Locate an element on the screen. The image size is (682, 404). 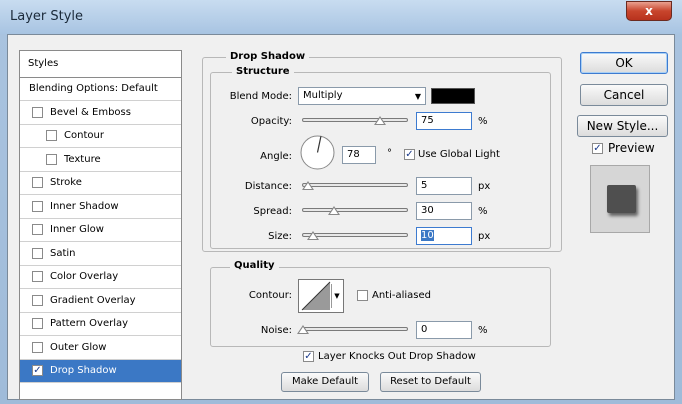
ok-button: OK is located at coordinates (624, 63).